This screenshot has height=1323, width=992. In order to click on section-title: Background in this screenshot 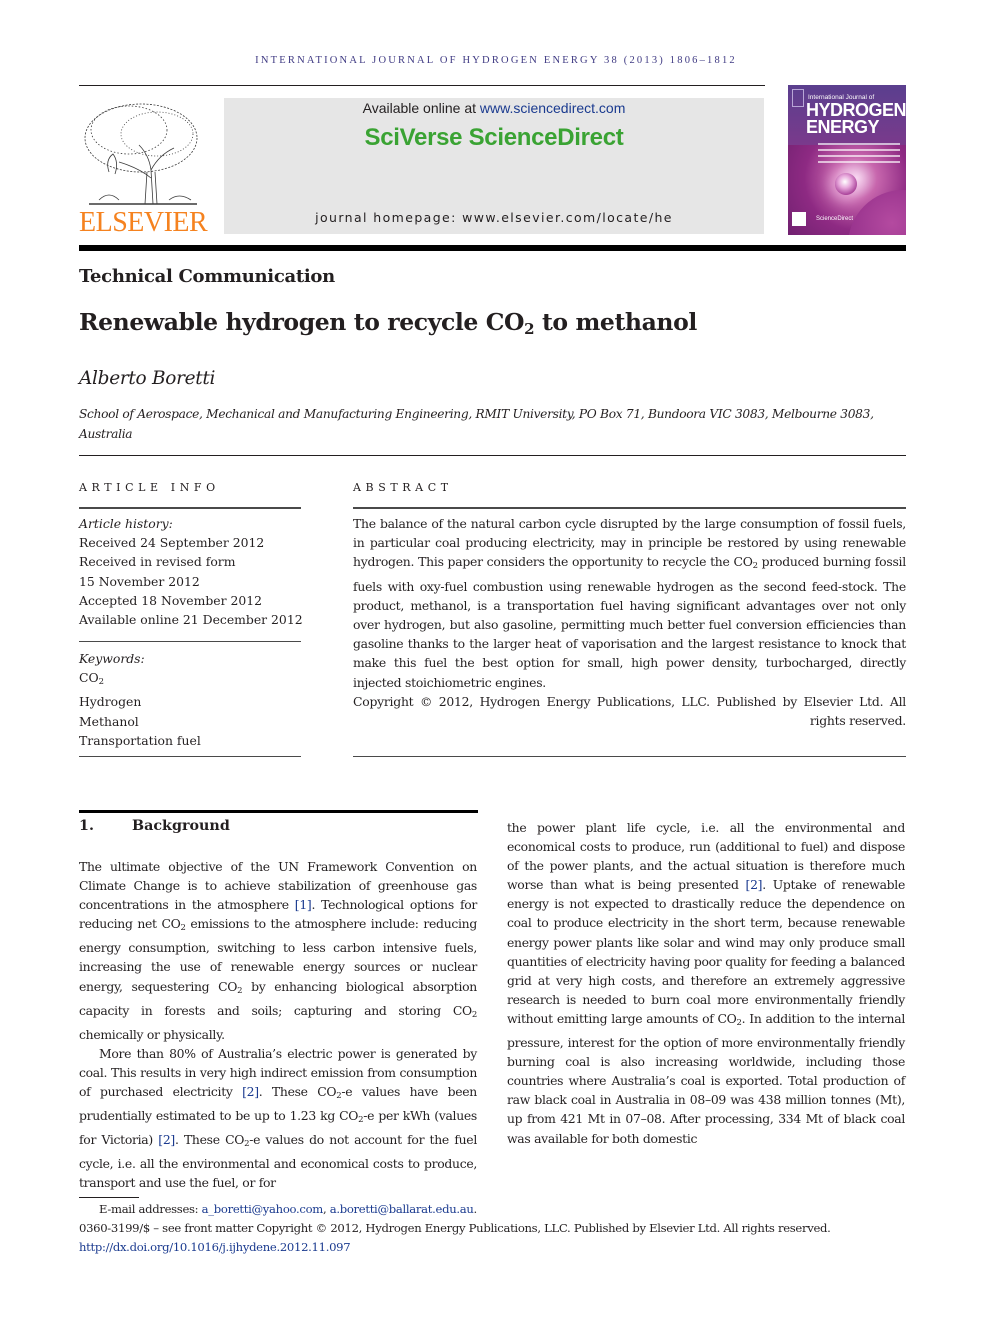, I will do `click(181, 826)`.